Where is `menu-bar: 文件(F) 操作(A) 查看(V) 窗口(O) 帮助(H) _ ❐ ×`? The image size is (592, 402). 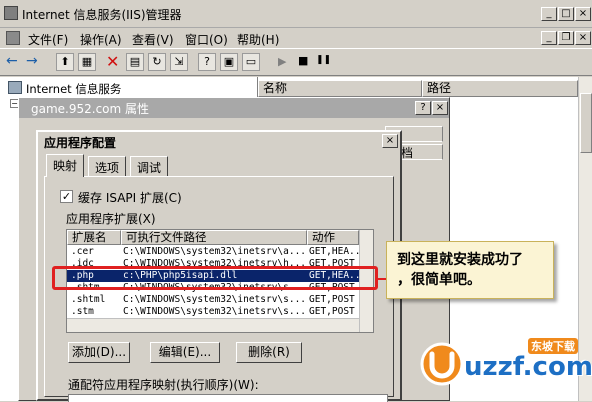 menu-bar: 文件(F) 操作(A) 查看(V) 窗口(O) 帮助(H) _ ❐ × is located at coordinates (296, 38).